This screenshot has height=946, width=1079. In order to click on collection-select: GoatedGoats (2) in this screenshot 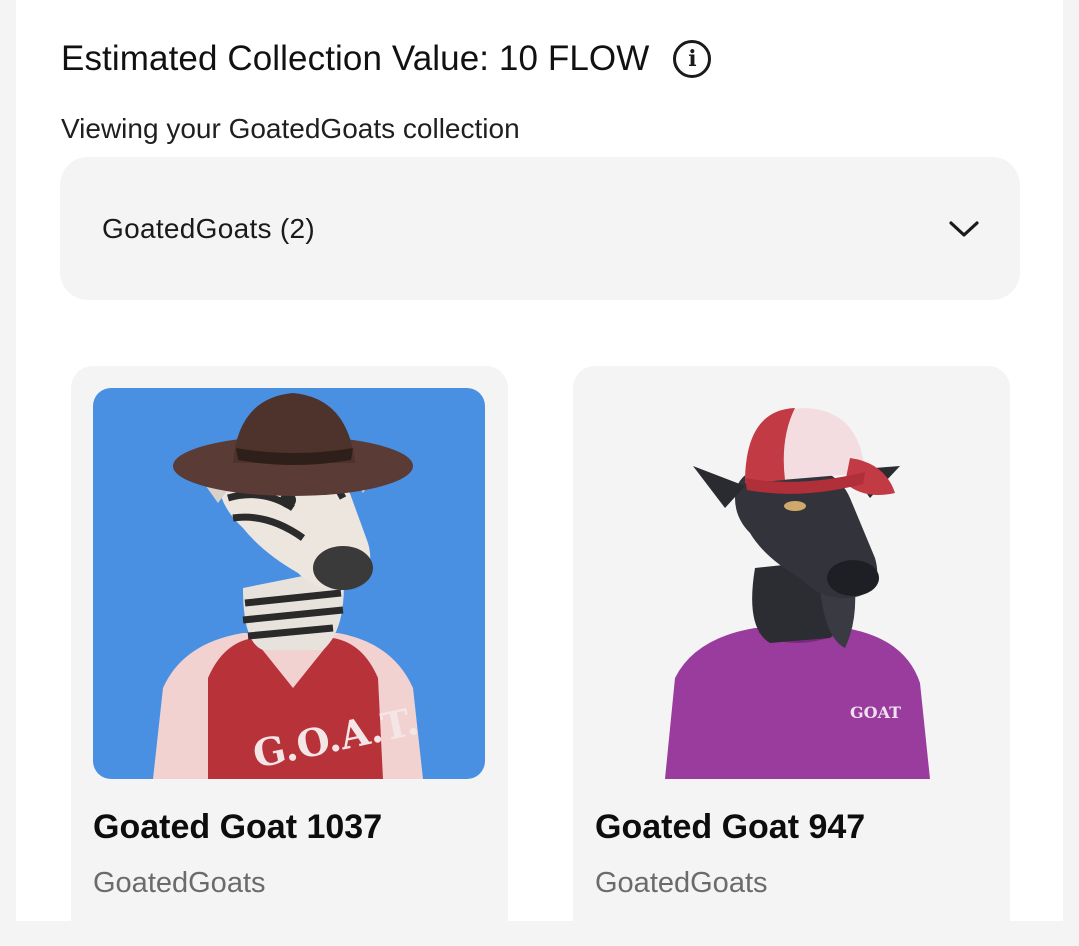, I will do `click(540, 228)`.